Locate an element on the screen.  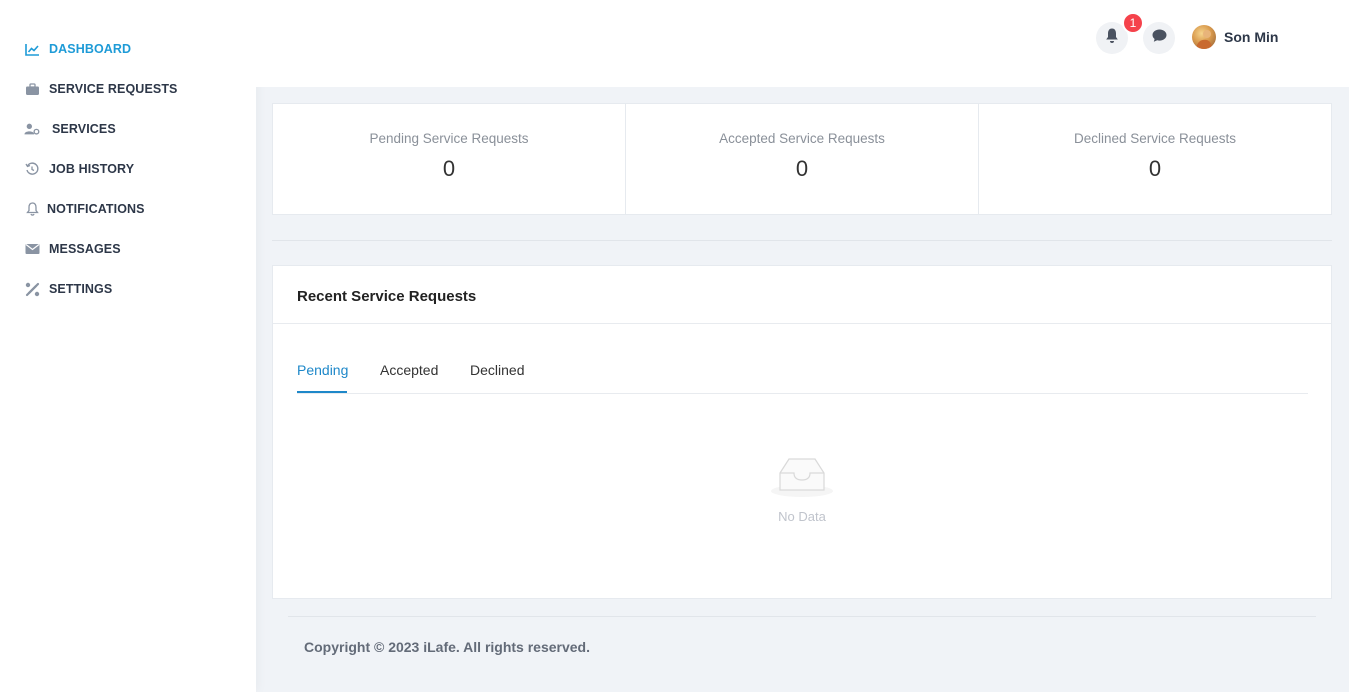
sidebar-item-settings: SETTINGS is located at coordinates (68, 289).